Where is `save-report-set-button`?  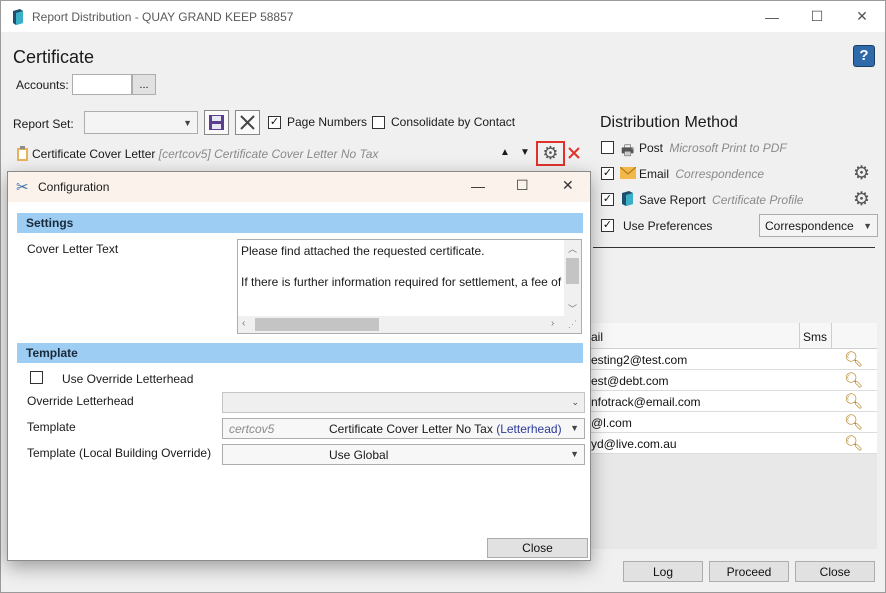 save-report-set-button is located at coordinates (216, 122).